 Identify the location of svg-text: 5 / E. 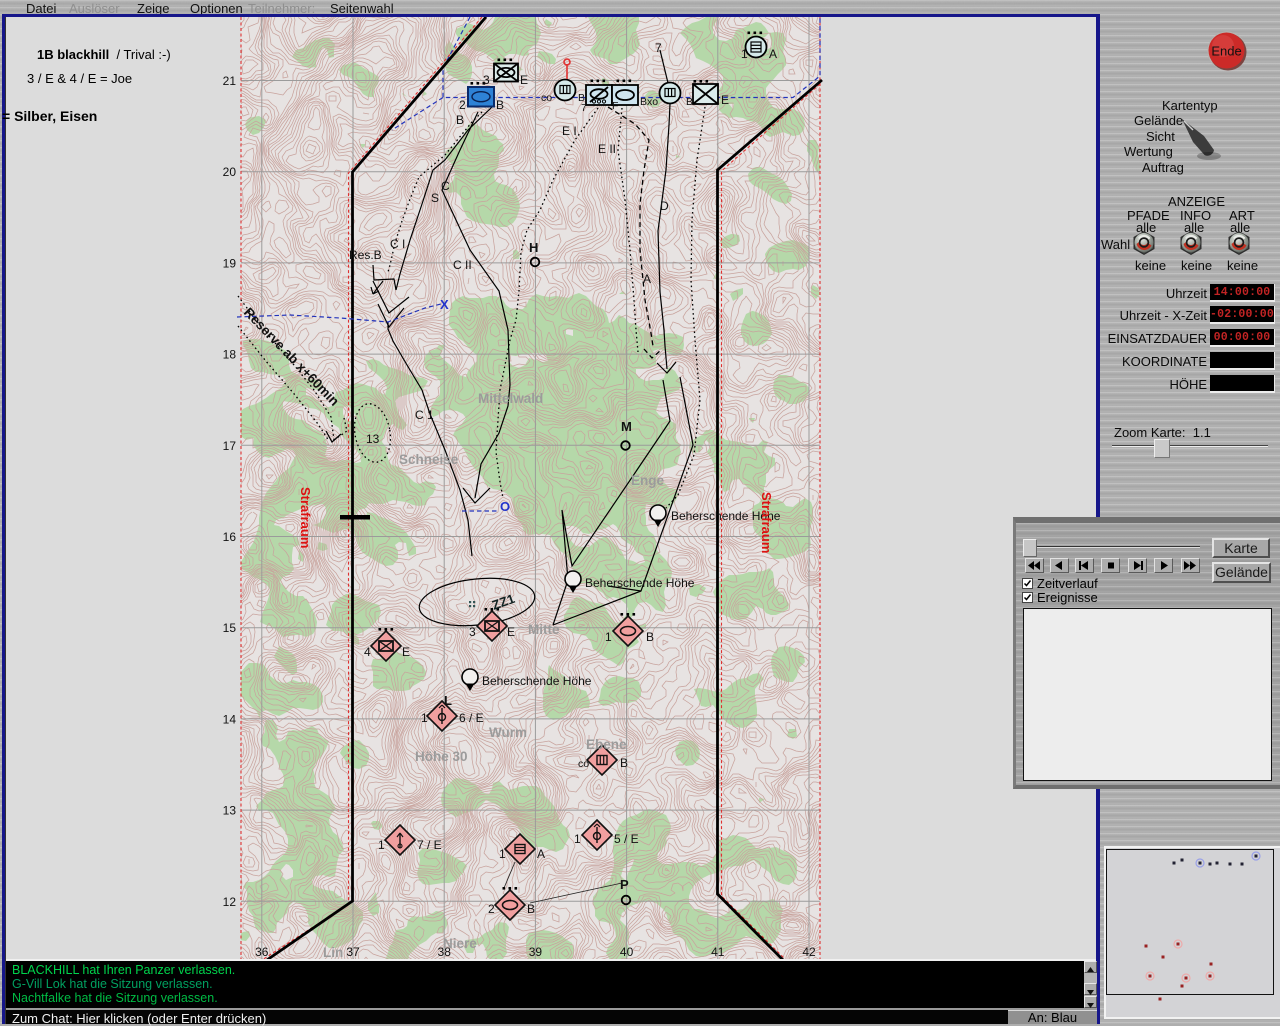
(626, 839).